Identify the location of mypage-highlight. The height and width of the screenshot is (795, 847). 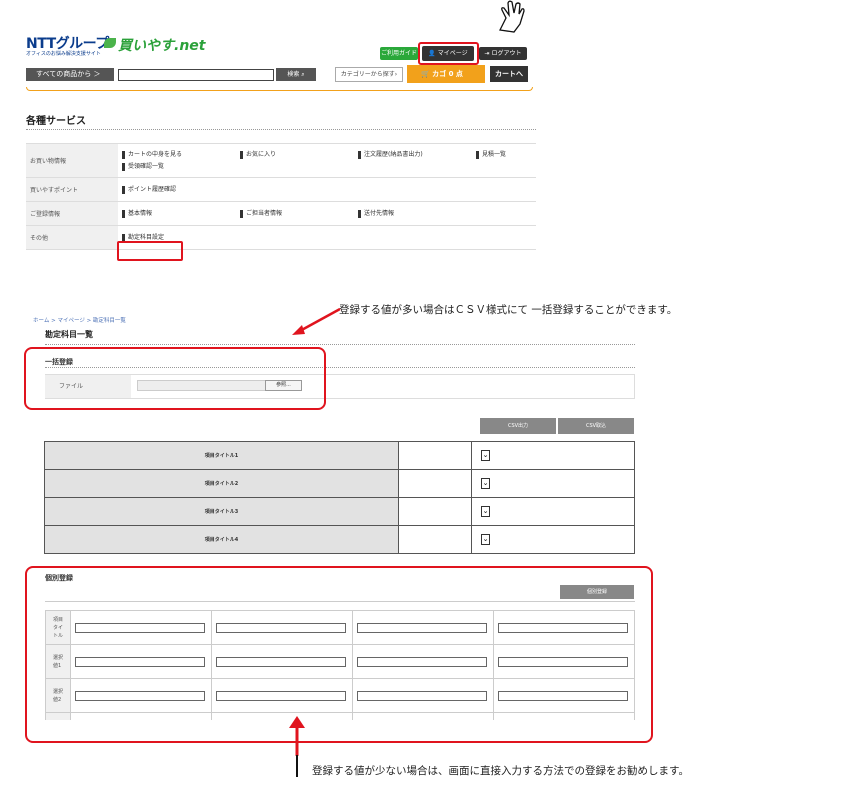
(448, 53).